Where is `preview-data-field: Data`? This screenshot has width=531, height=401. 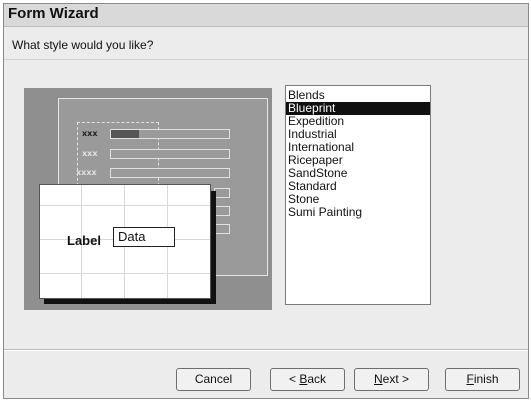
preview-data-field: Data is located at coordinates (144, 237).